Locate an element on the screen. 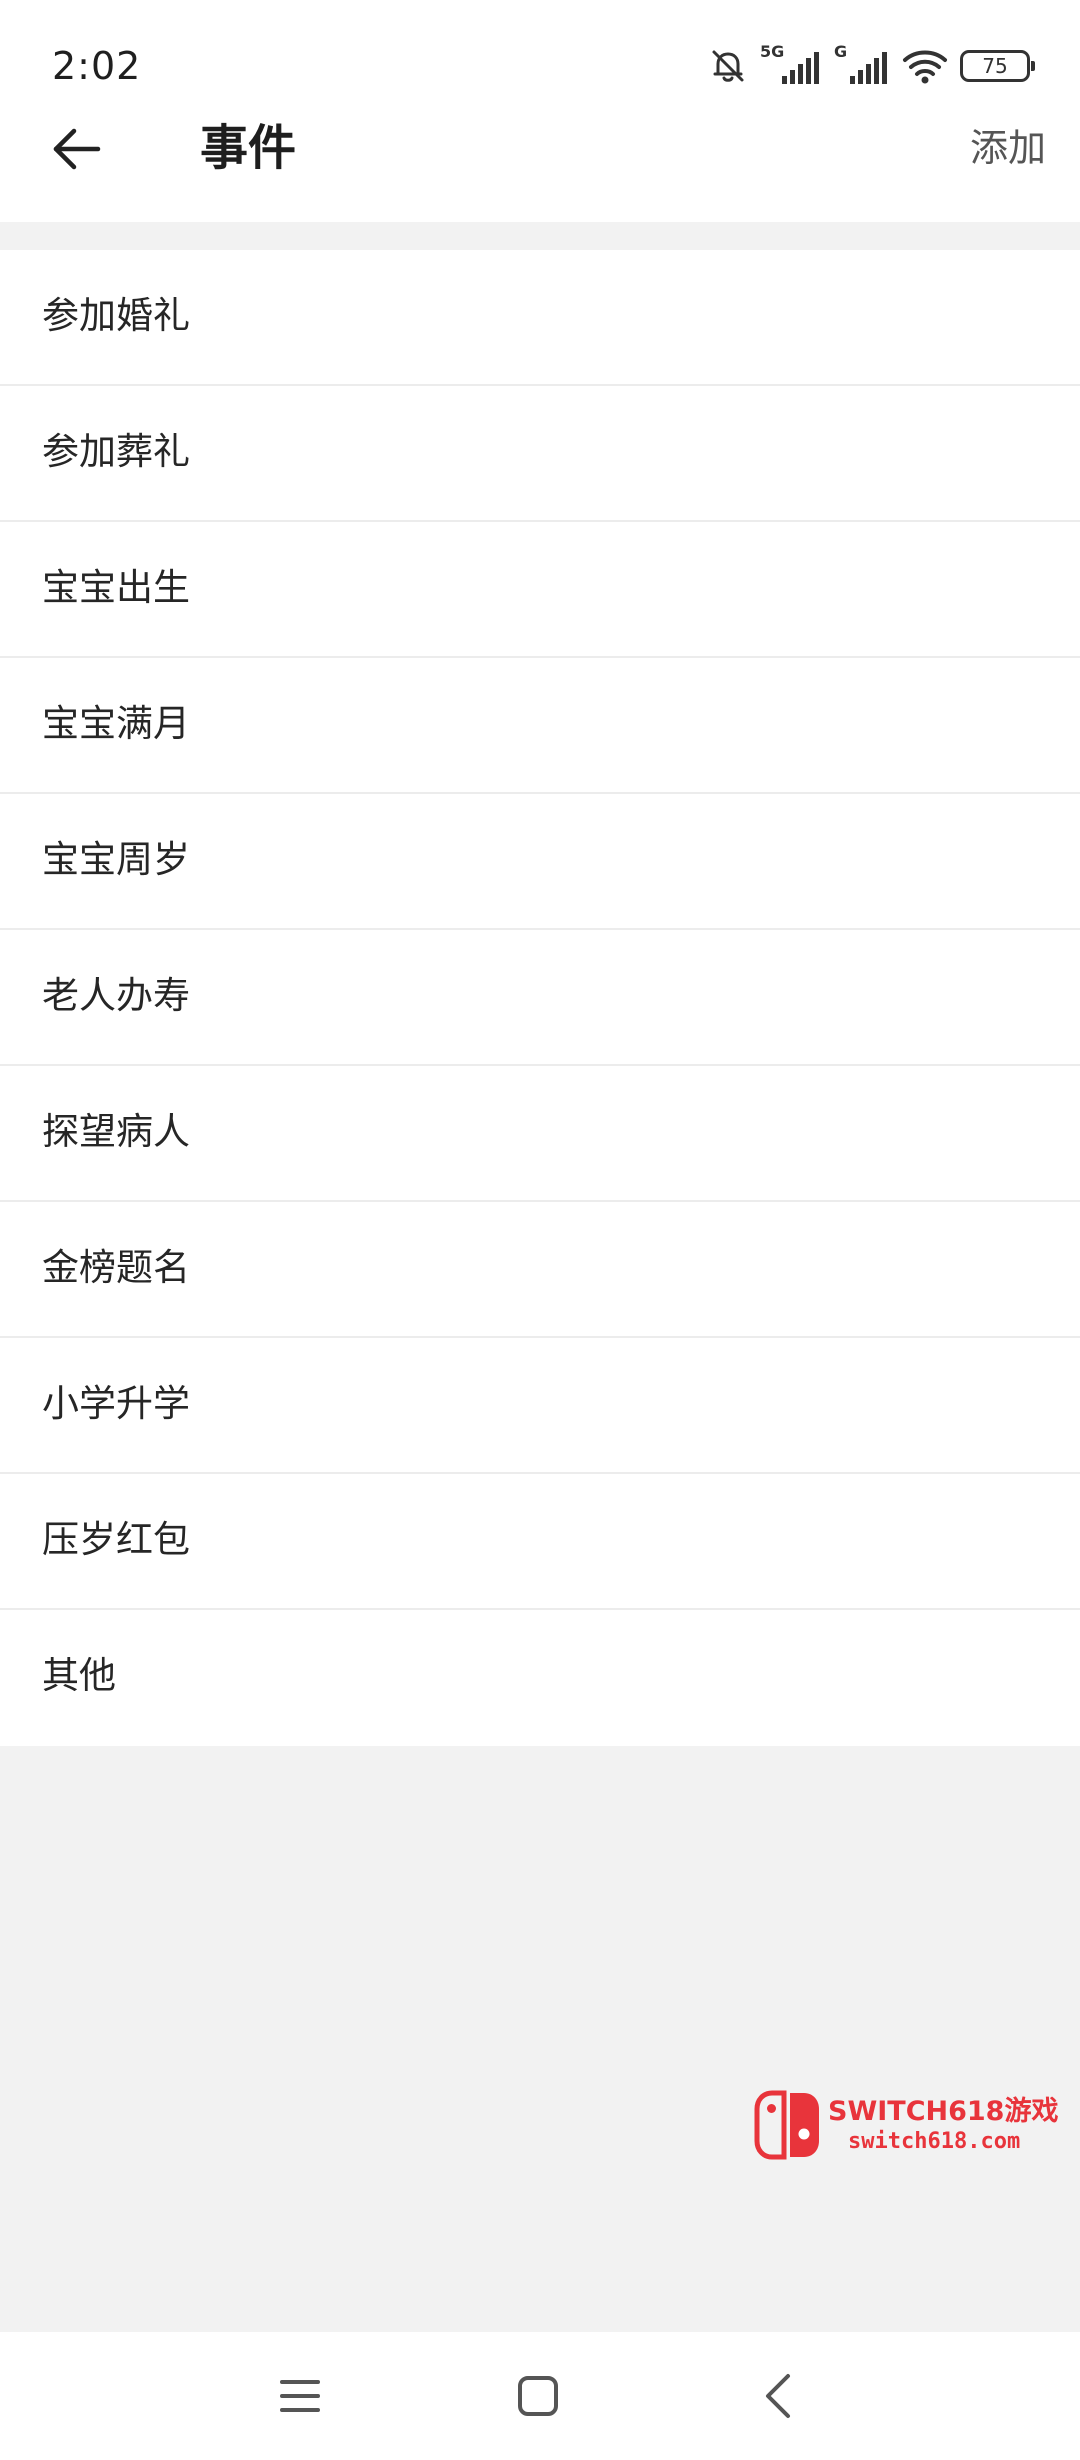 The height and width of the screenshot is (2460, 1080). back-button is located at coordinates (77, 149).